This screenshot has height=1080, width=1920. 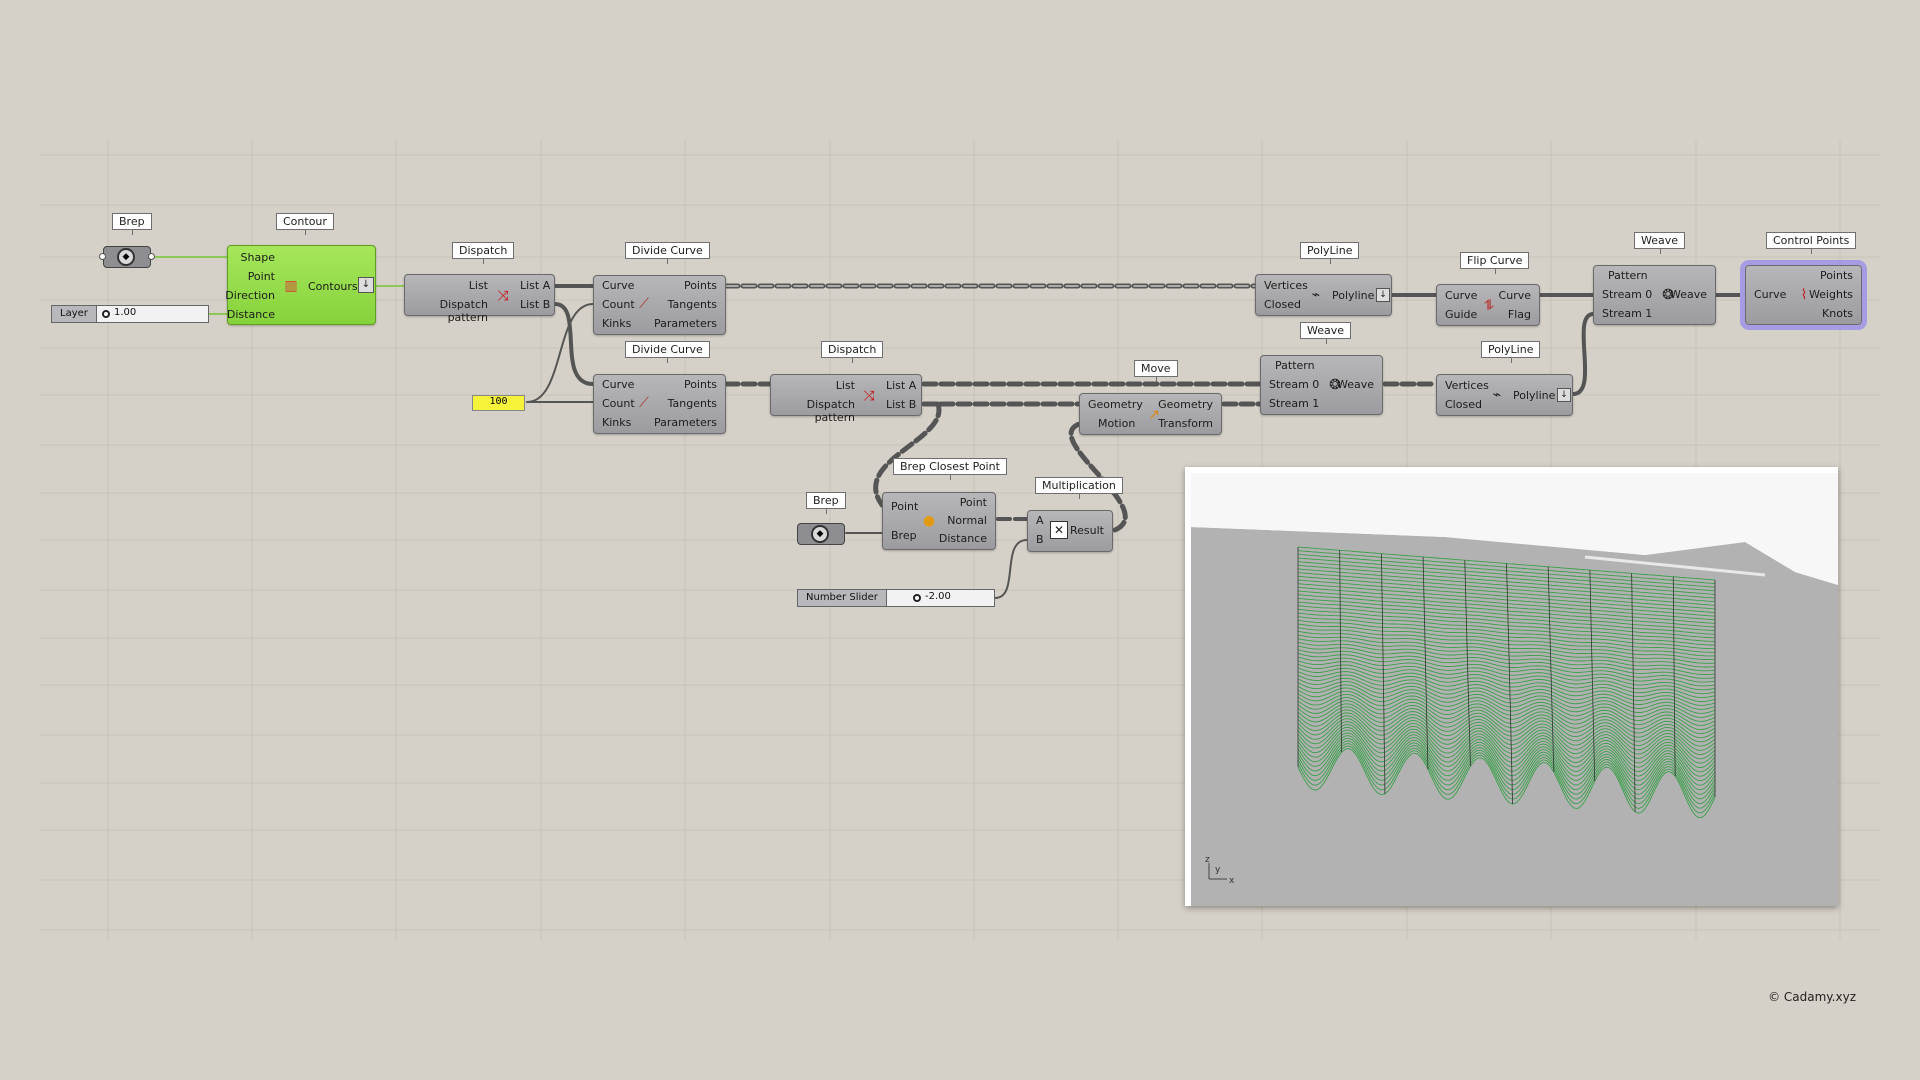 What do you see at coordinates (950, 469) in the screenshot?
I see `brep-closest-point-tag: Brep Closest Point` at bounding box center [950, 469].